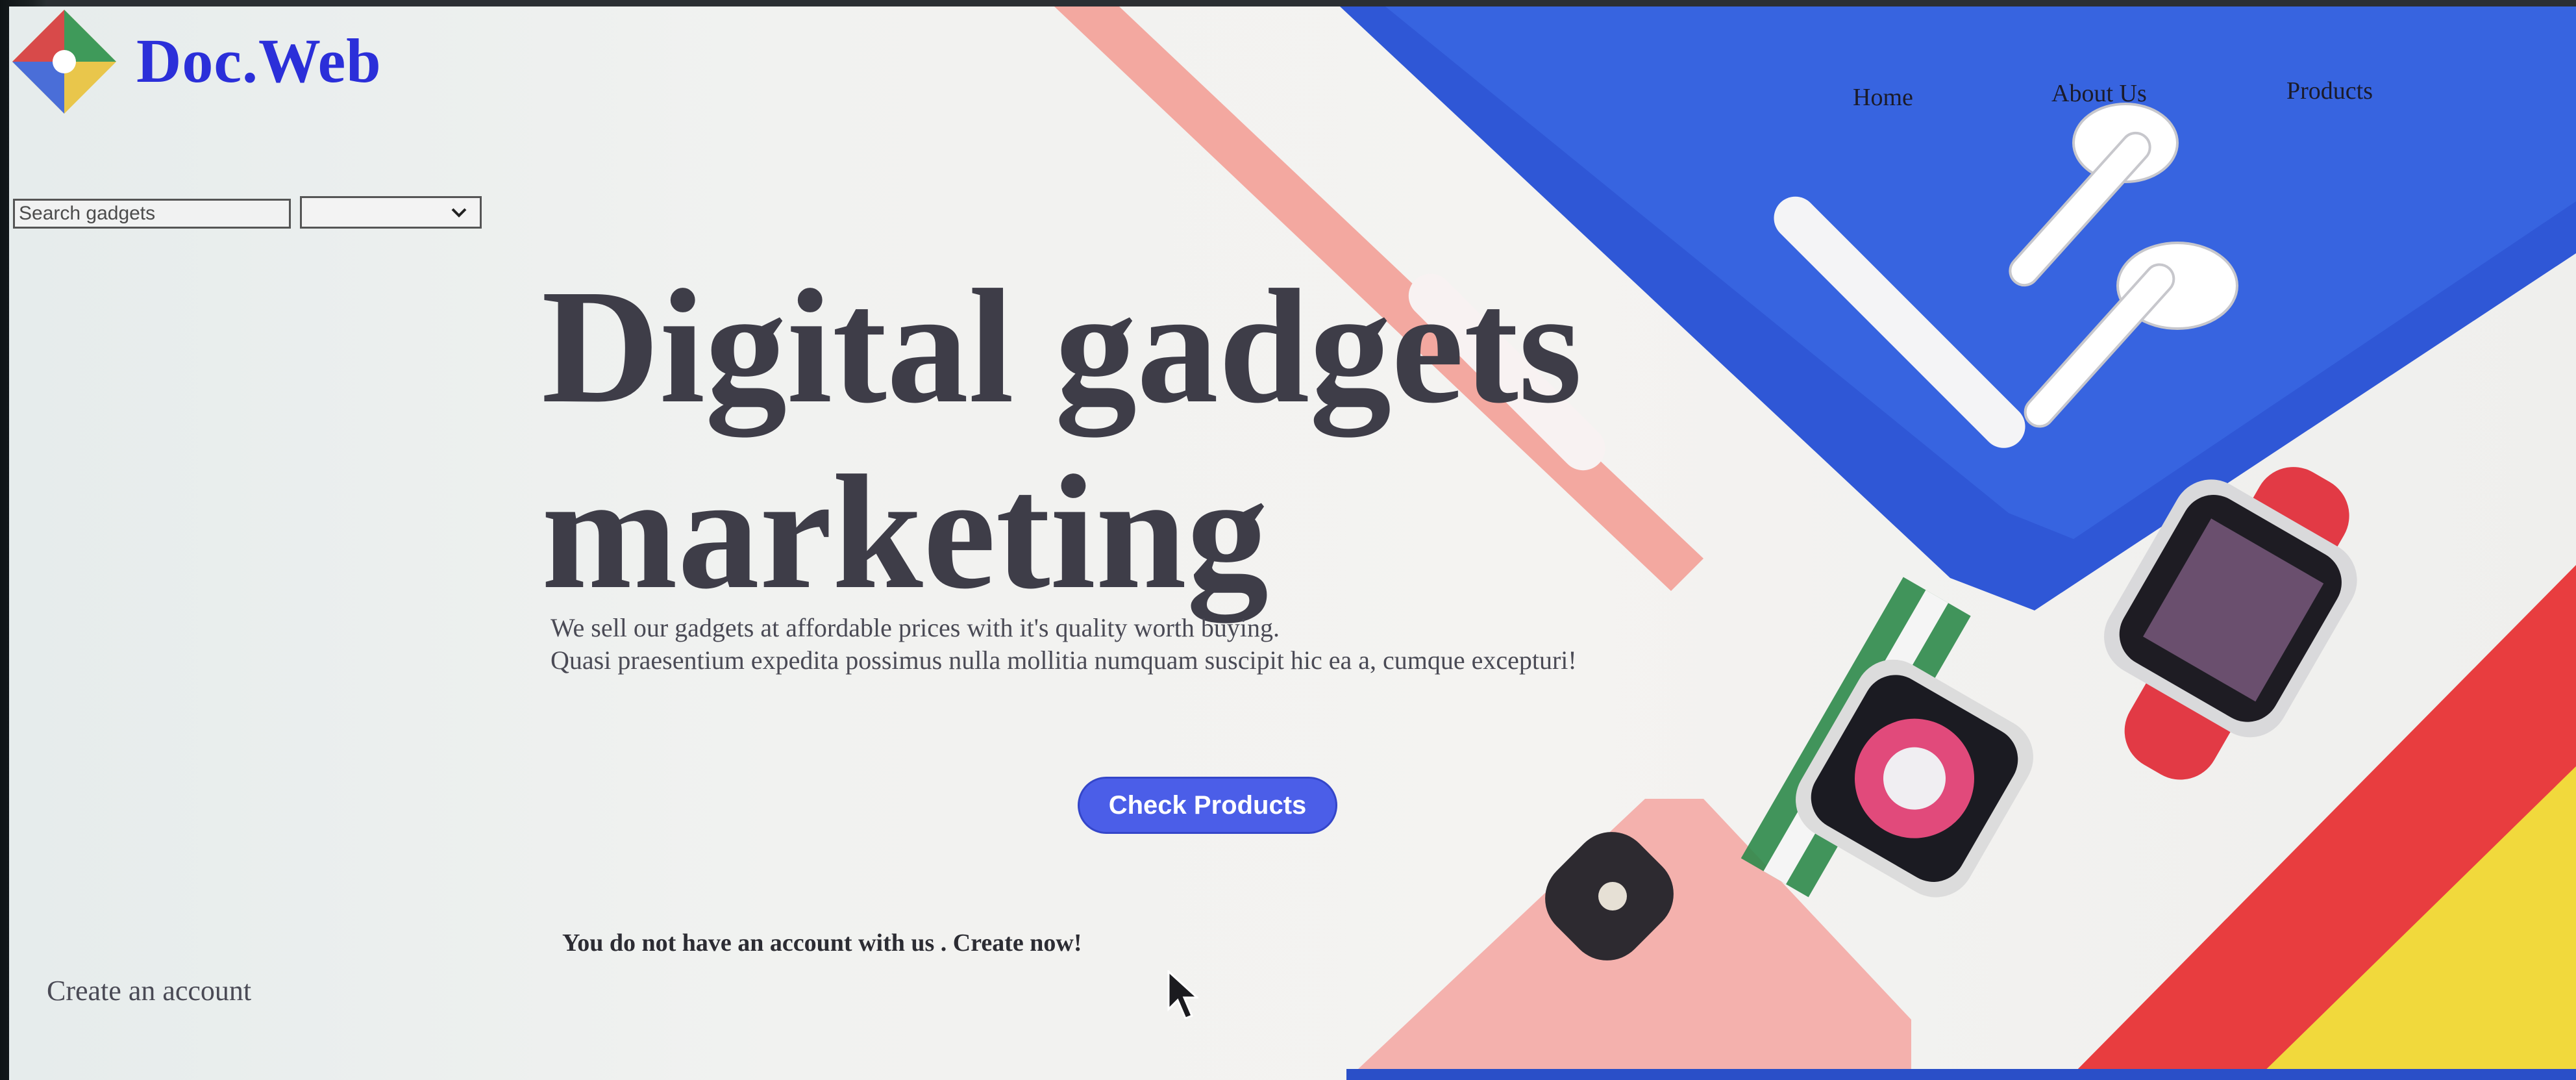  I want to click on category-select, so click(391, 212).